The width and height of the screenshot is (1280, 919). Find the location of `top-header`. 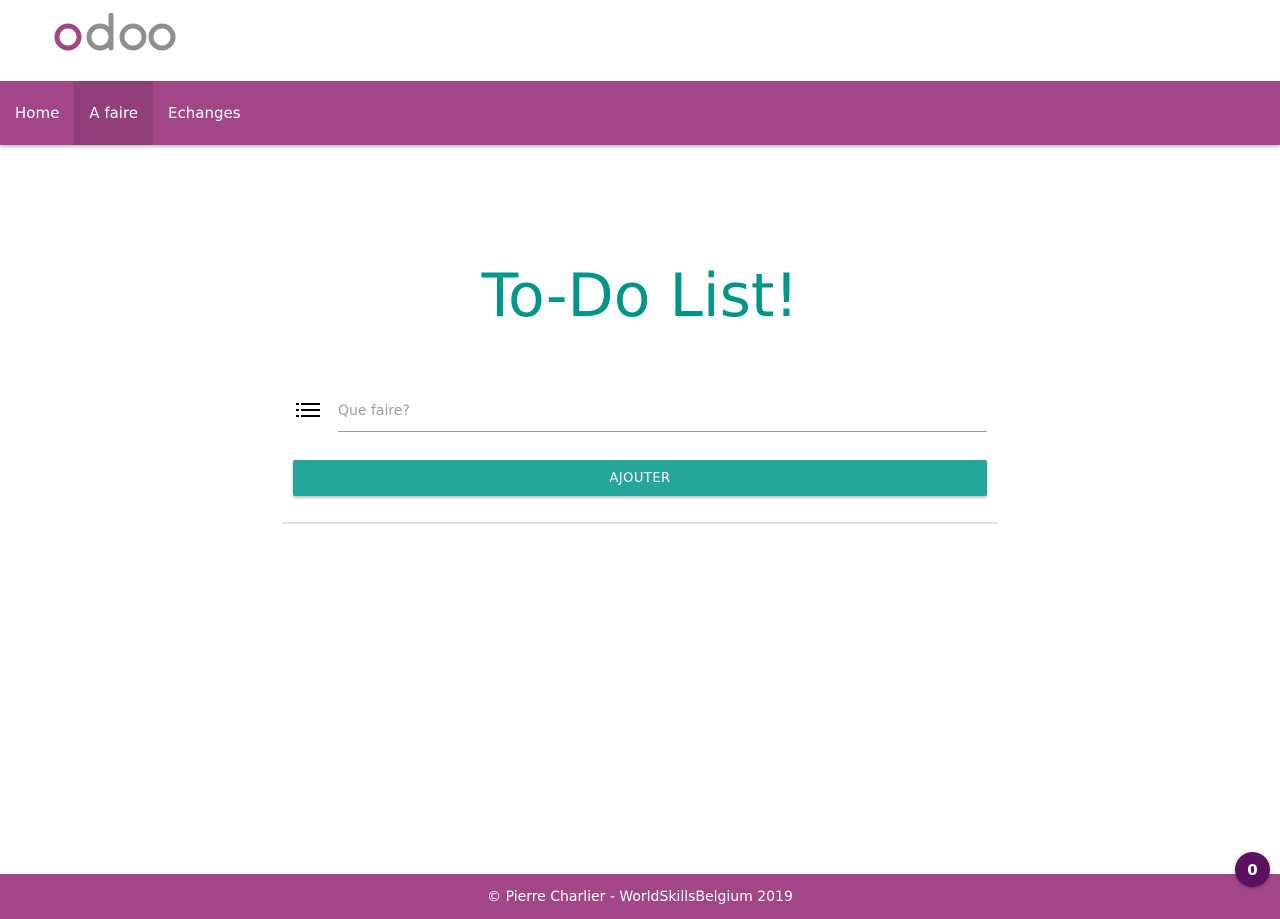

top-header is located at coordinates (640, 40).